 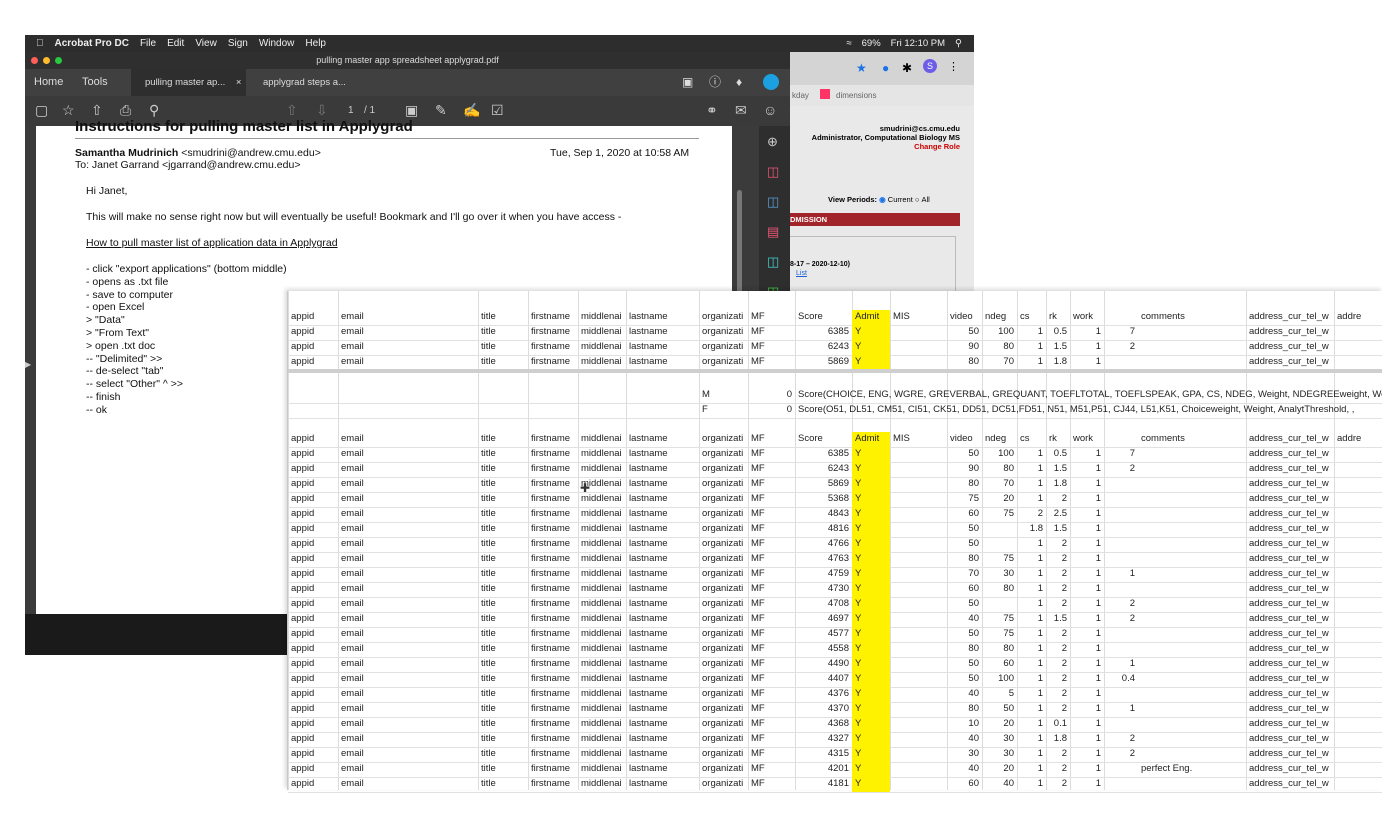 What do you see at coordinates (1121, 619) in the screenshot?
I see `cell-work-extra: 2` at bounding box center [1121, 619].